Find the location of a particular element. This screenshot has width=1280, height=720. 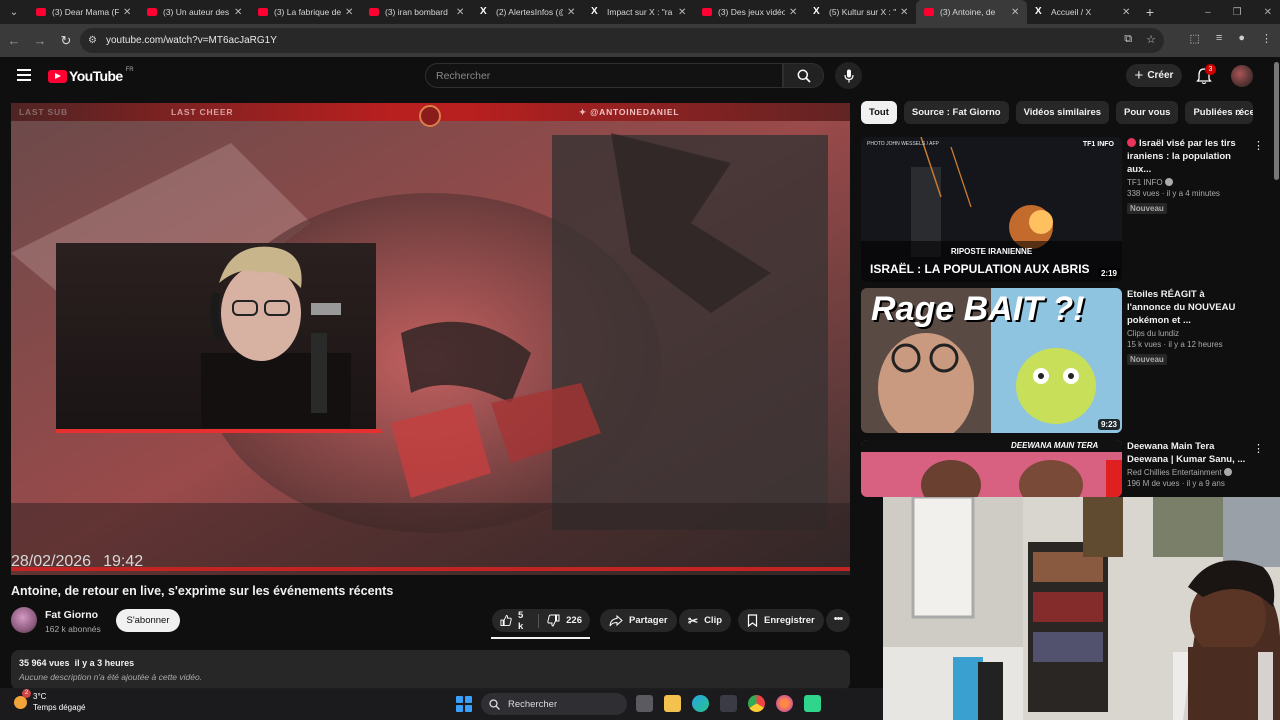

search-button is located at coordinates (803, 75).